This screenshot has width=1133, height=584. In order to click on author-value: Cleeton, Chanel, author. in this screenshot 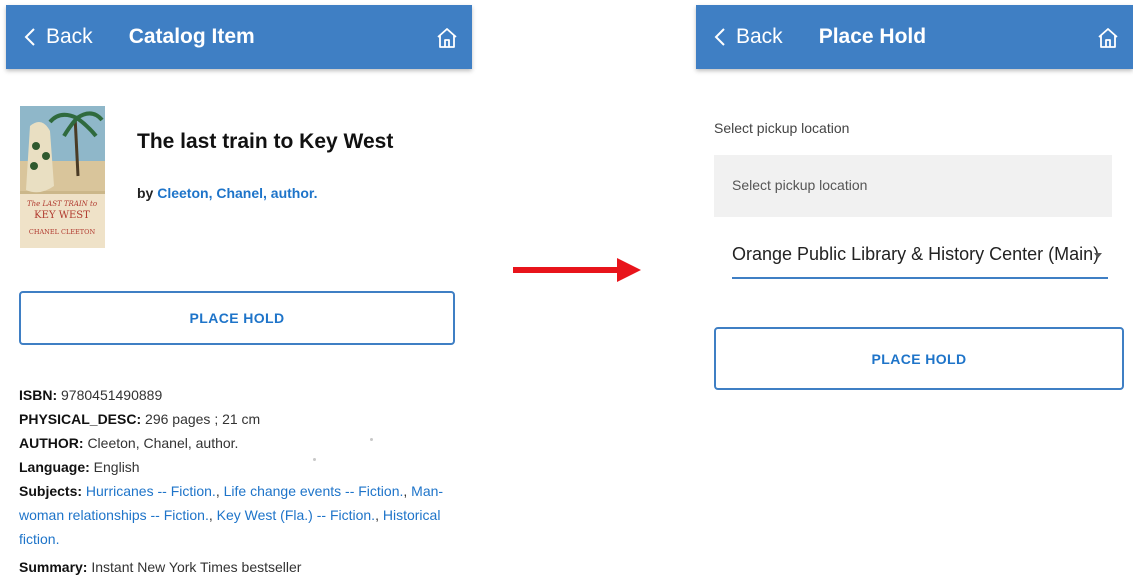, I will do `click(163, 443)`.